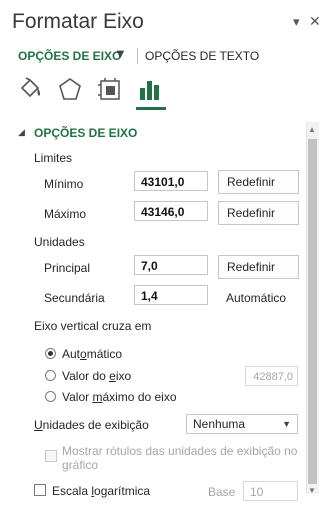  I want to click on display-units-select: Nenhuma ▼, so click(242, 424).